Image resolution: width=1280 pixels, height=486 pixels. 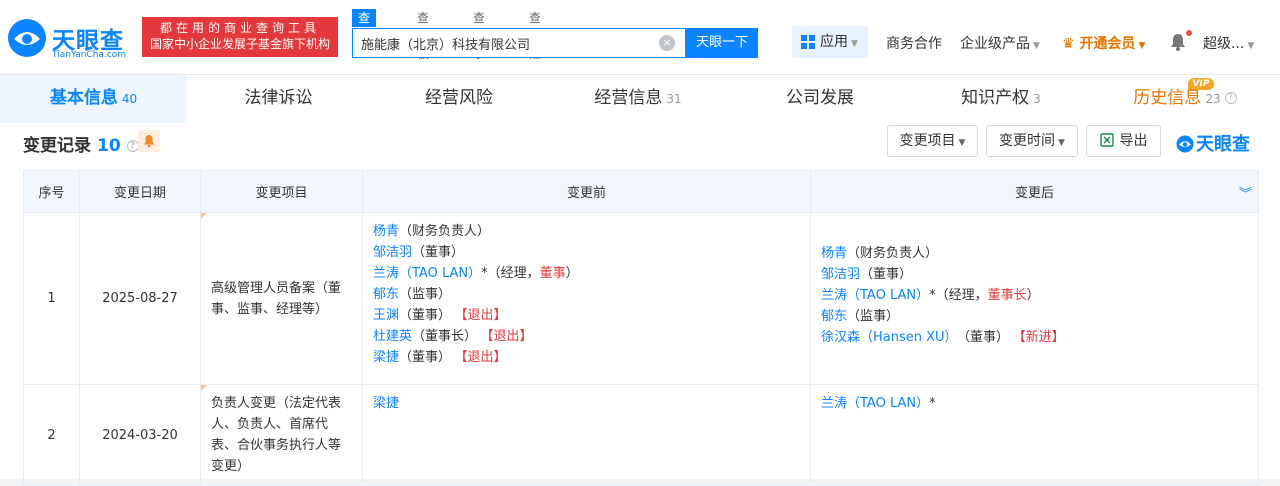 I want to click on tab-label: 经营信息, so click(x=628, y=98).